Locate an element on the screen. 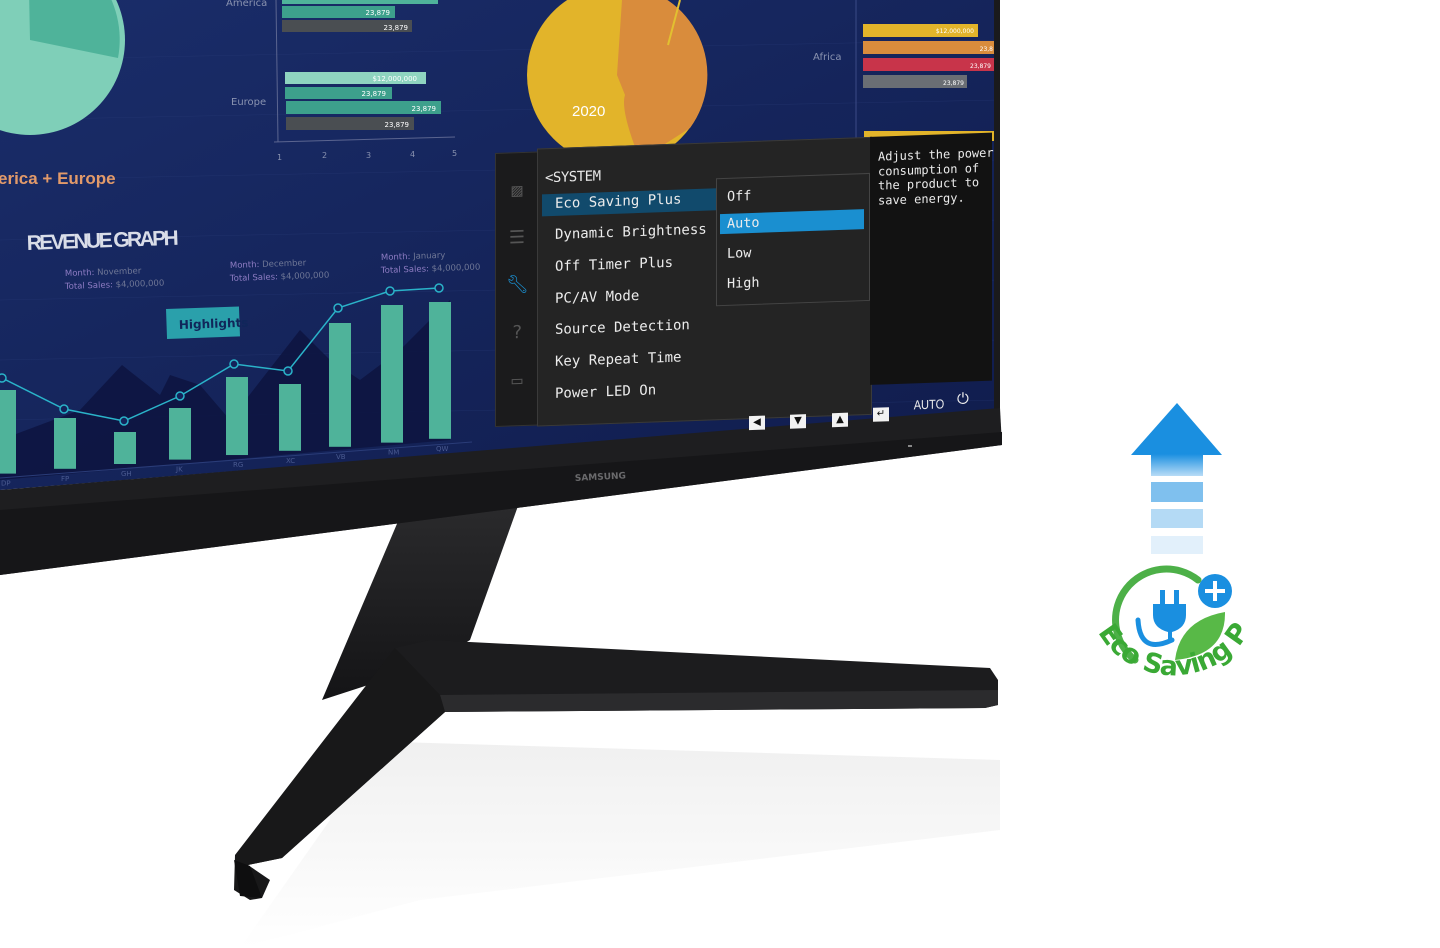 This screenshot has width=1440, height=948. help-icon: ? is located at coordinates (517, 333).